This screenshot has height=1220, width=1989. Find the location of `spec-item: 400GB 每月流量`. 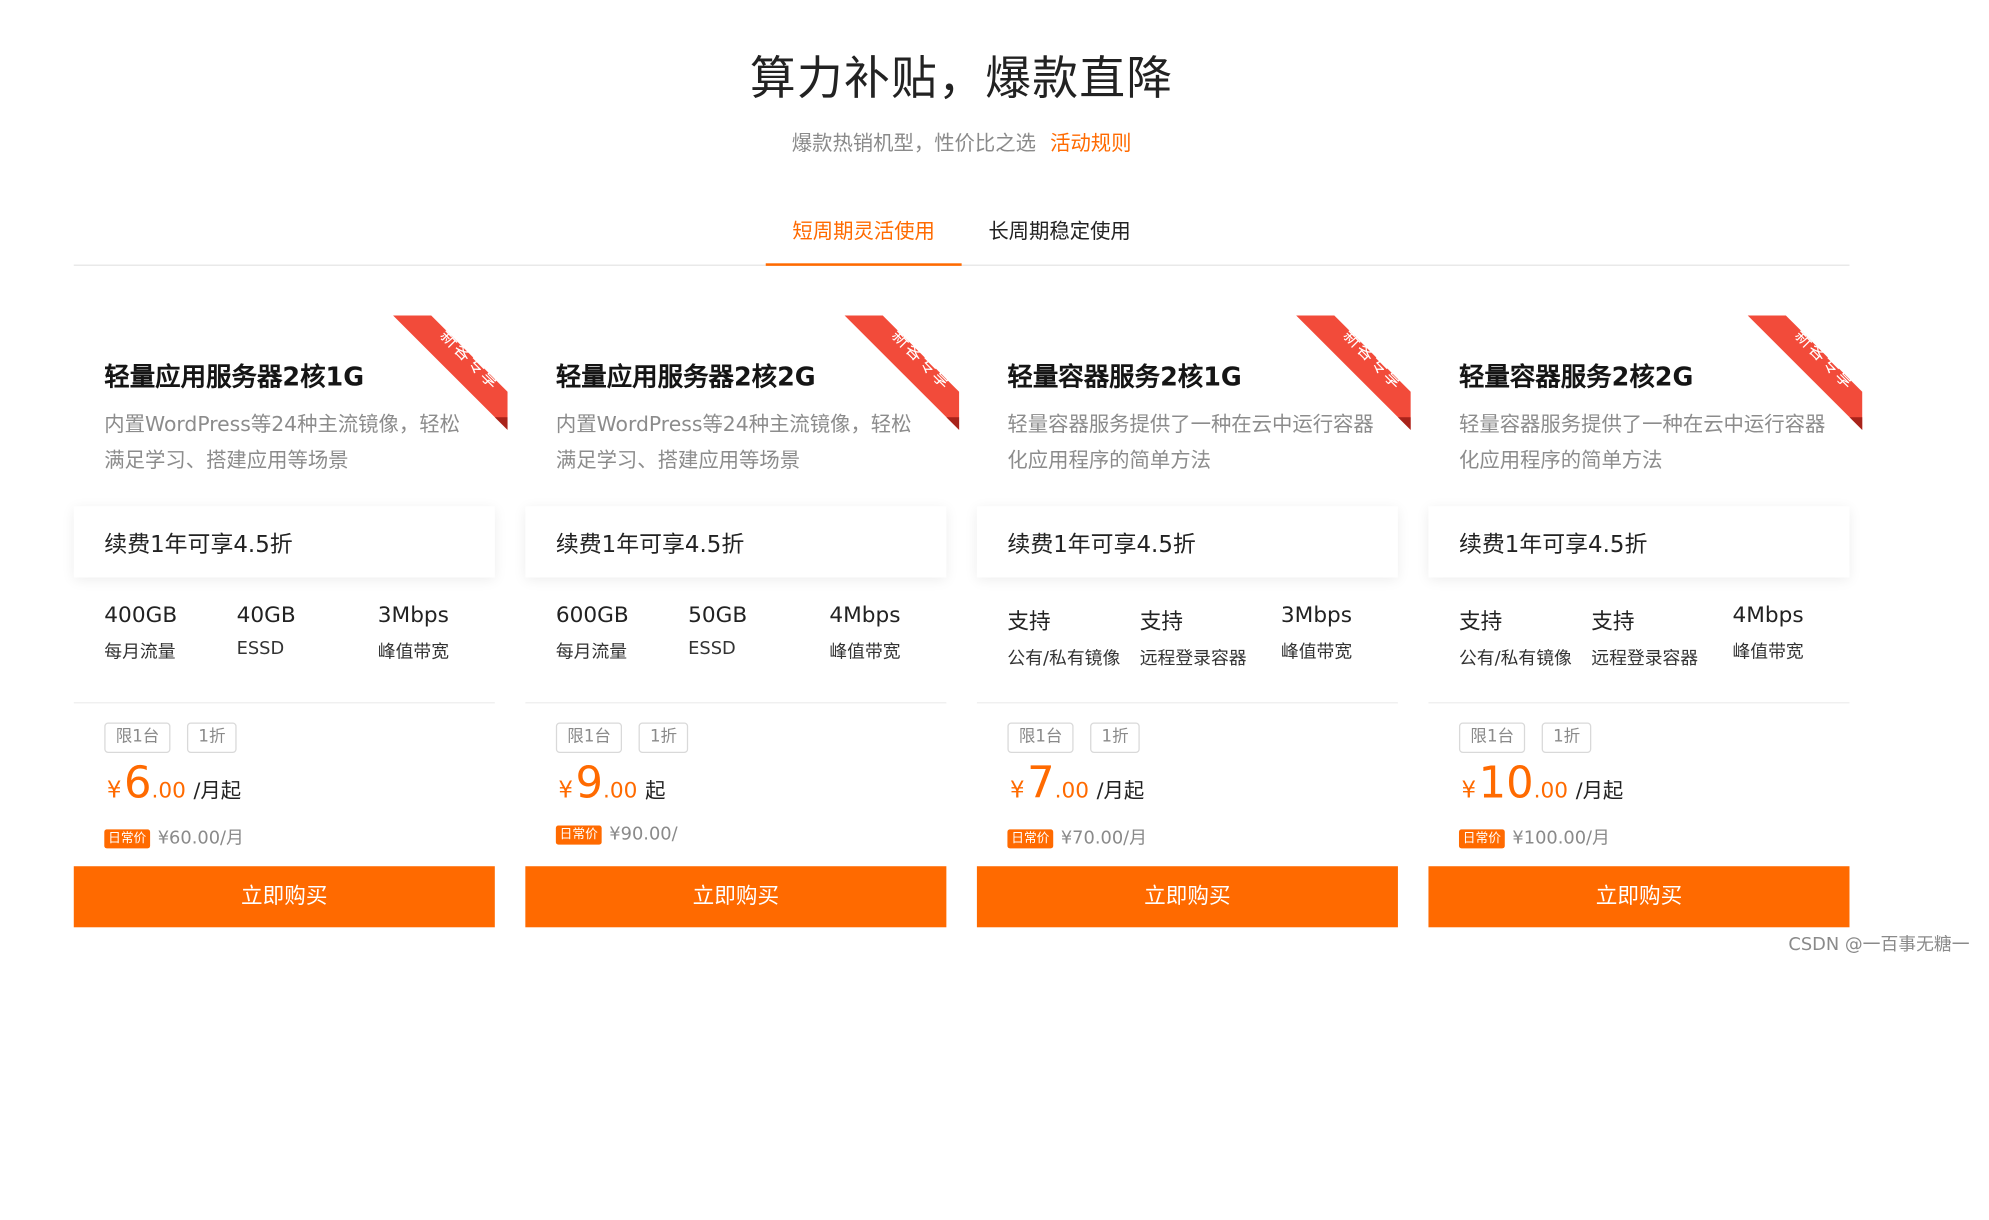

spec-item: 400GB 每月流量 is located at coordinates (140, 633).